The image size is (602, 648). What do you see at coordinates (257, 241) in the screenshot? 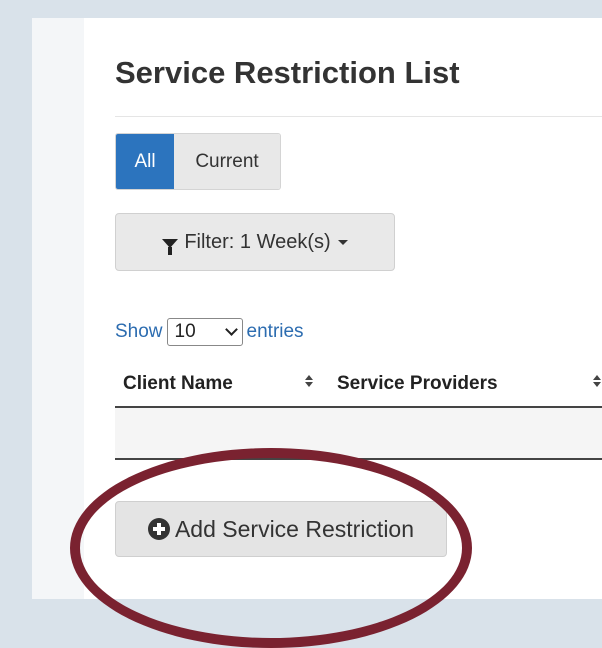
I see `filter-label: Filter: 1 Week(s)` at bounding box center [257, 241].